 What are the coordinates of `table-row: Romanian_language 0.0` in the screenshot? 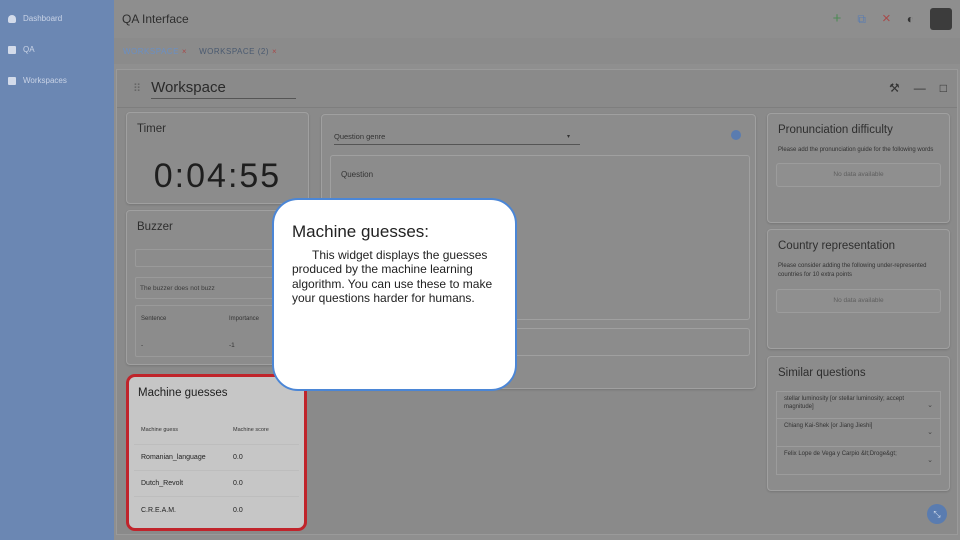 It's located at (216, 458).